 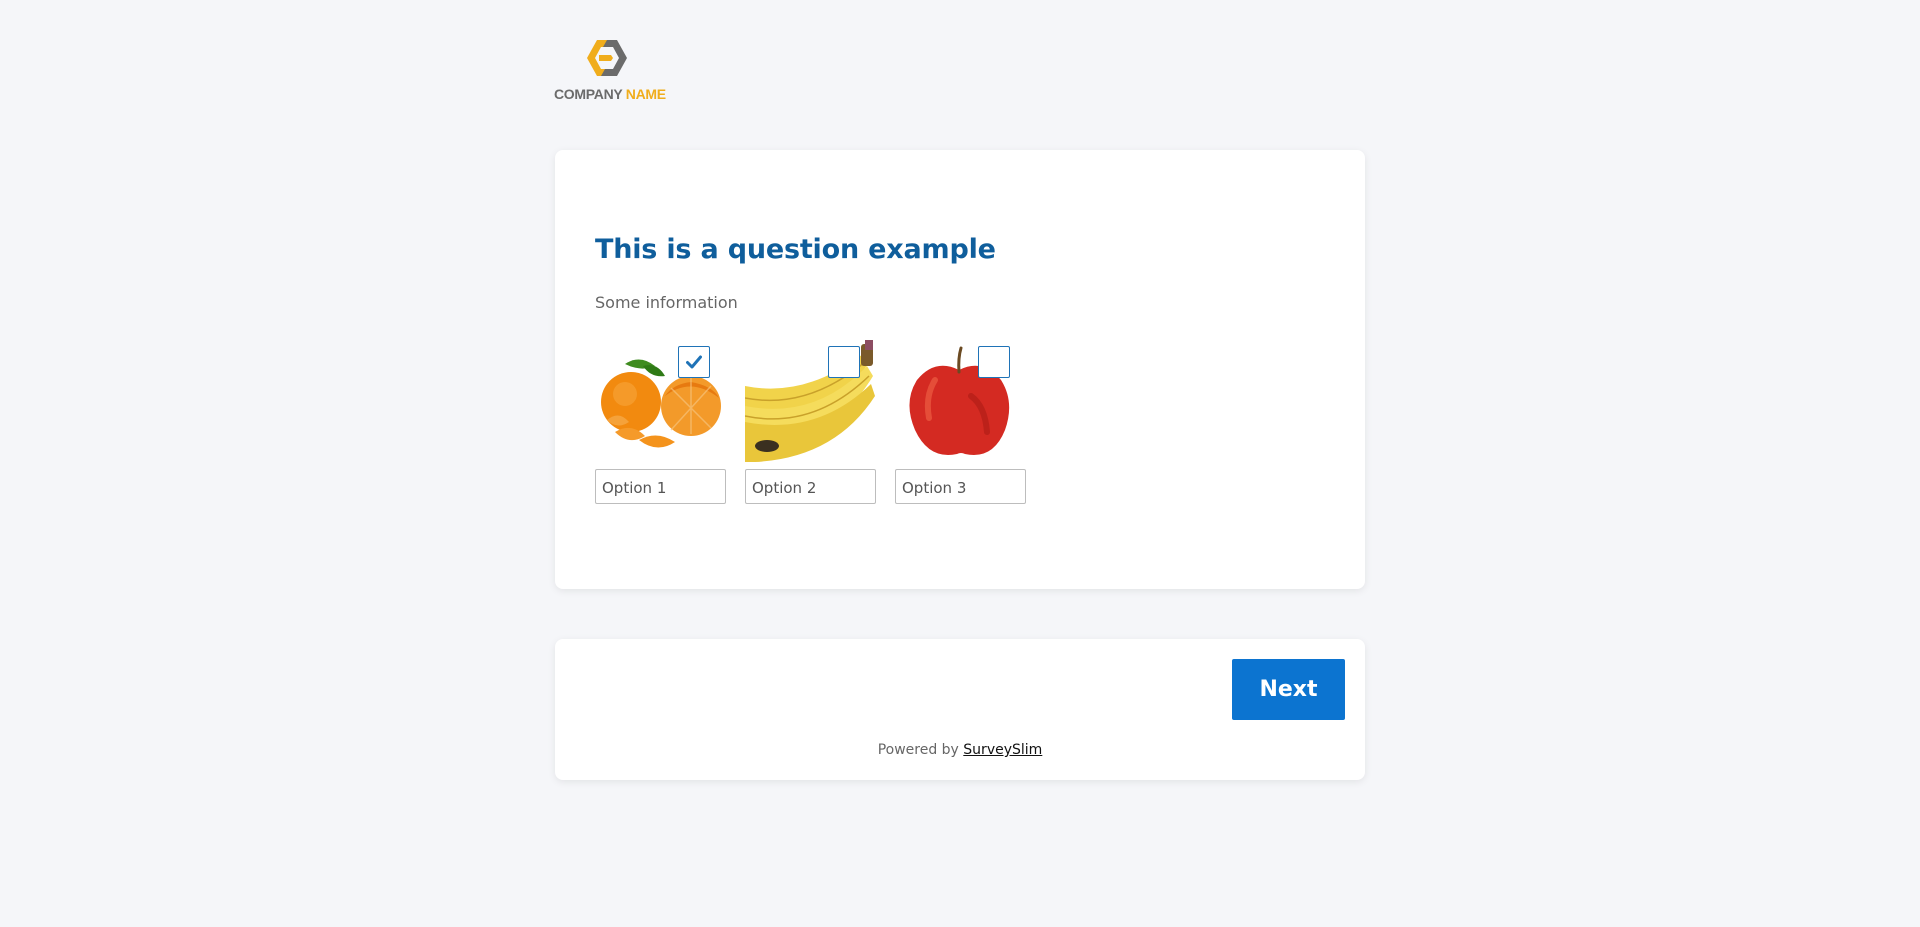 I want to click on company-word: COMPANY, so click(x=588, y=94).